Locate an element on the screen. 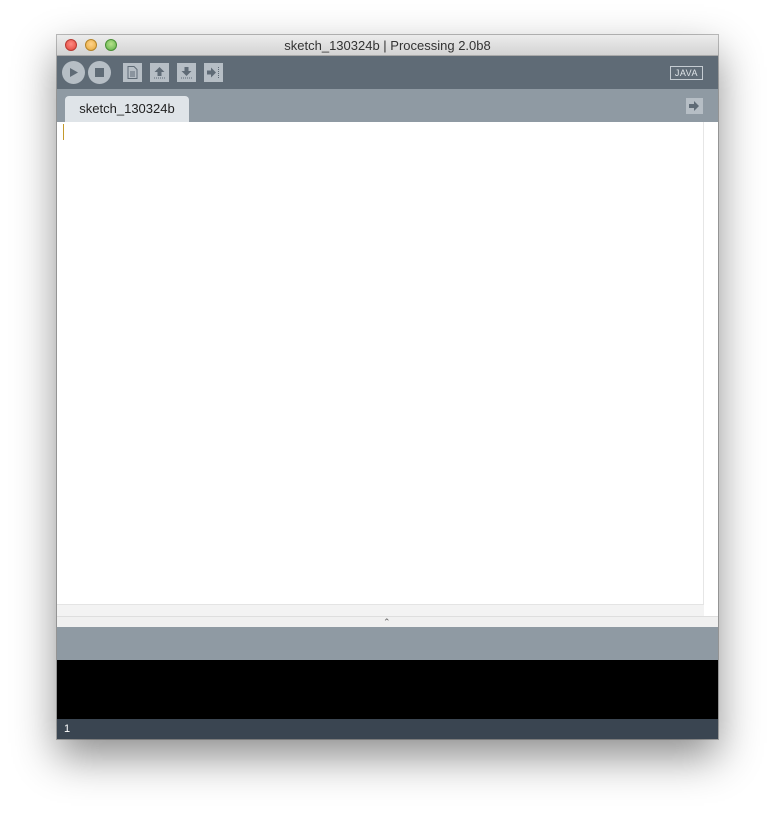  new-button is located at coordinates (132, 72).